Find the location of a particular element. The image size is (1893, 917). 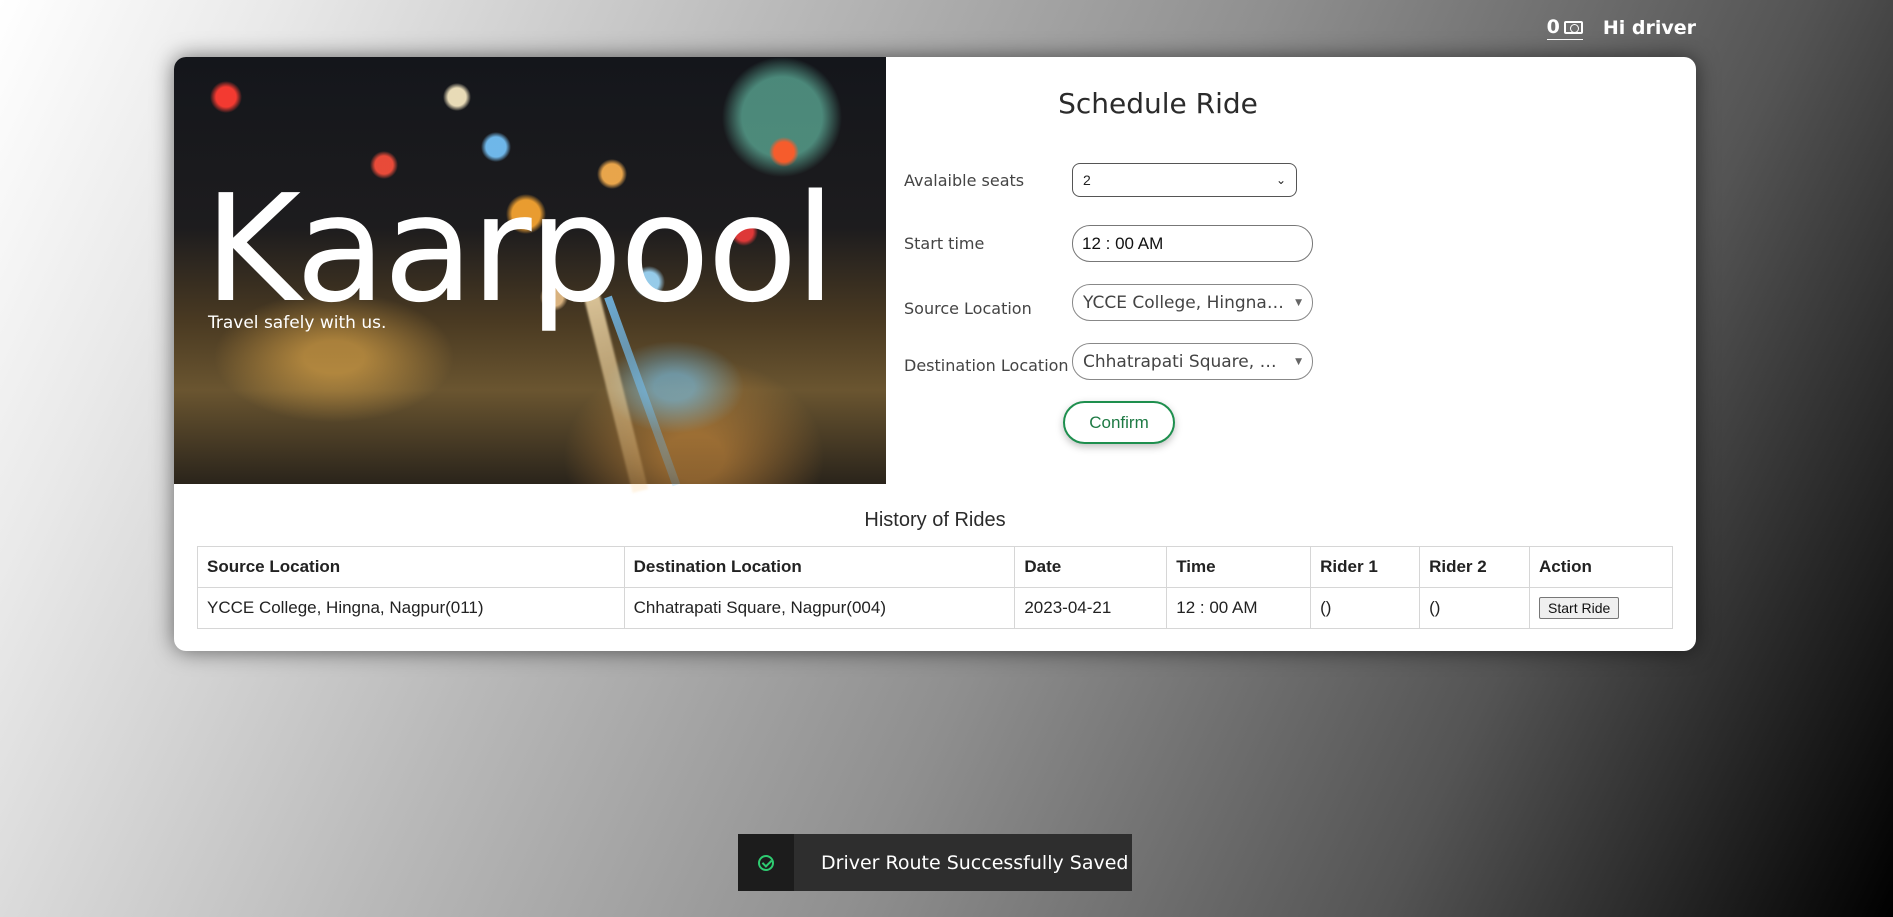

brand-title: Kaarpool is located at coordinates (520, 249).